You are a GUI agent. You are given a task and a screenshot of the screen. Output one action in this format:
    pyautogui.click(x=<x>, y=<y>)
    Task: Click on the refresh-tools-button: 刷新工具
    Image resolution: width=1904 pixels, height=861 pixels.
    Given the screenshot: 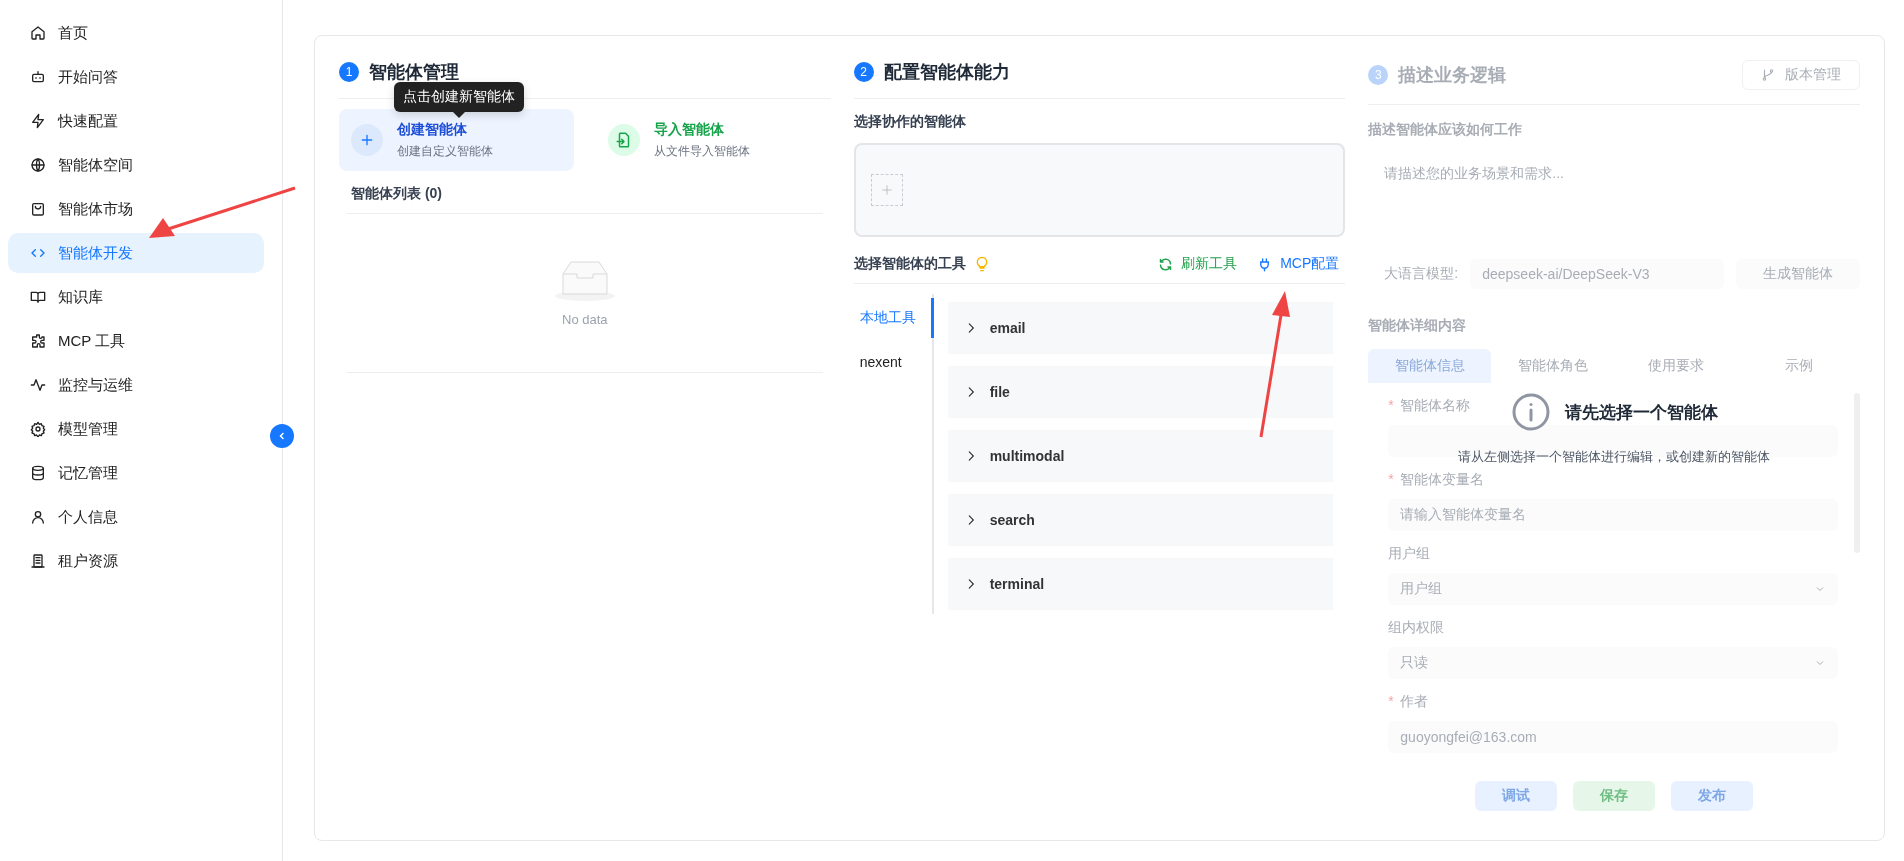 What is the action you would take?
    pyautogui.click(x=1198, y=264)
    